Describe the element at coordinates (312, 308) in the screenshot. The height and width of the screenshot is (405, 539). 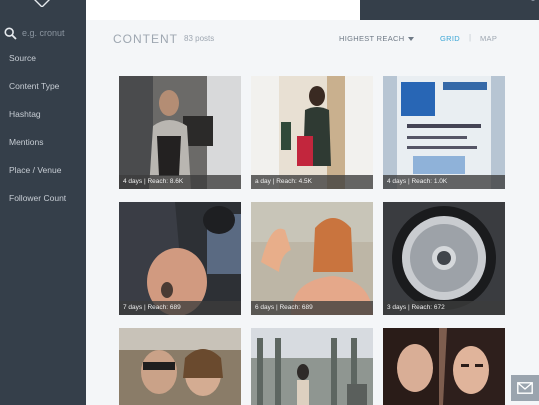
I see `post-caption: 6 days | Reach: 689` at that location.